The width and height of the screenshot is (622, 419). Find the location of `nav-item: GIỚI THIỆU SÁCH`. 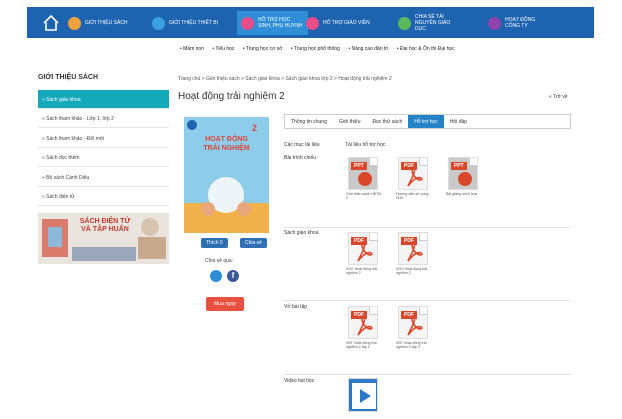

nav-item: GIỚI THIỆU SÁCH is located at coordinates (98, 23).